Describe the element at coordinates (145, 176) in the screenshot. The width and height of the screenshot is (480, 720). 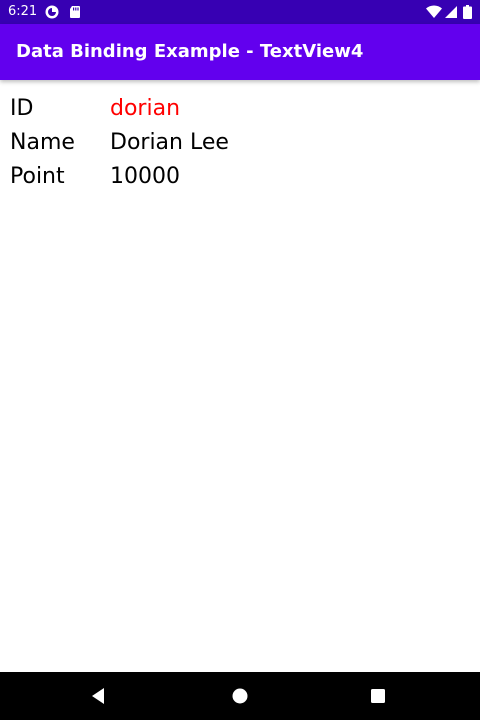
I see `field-value-point: 10000` at that location.